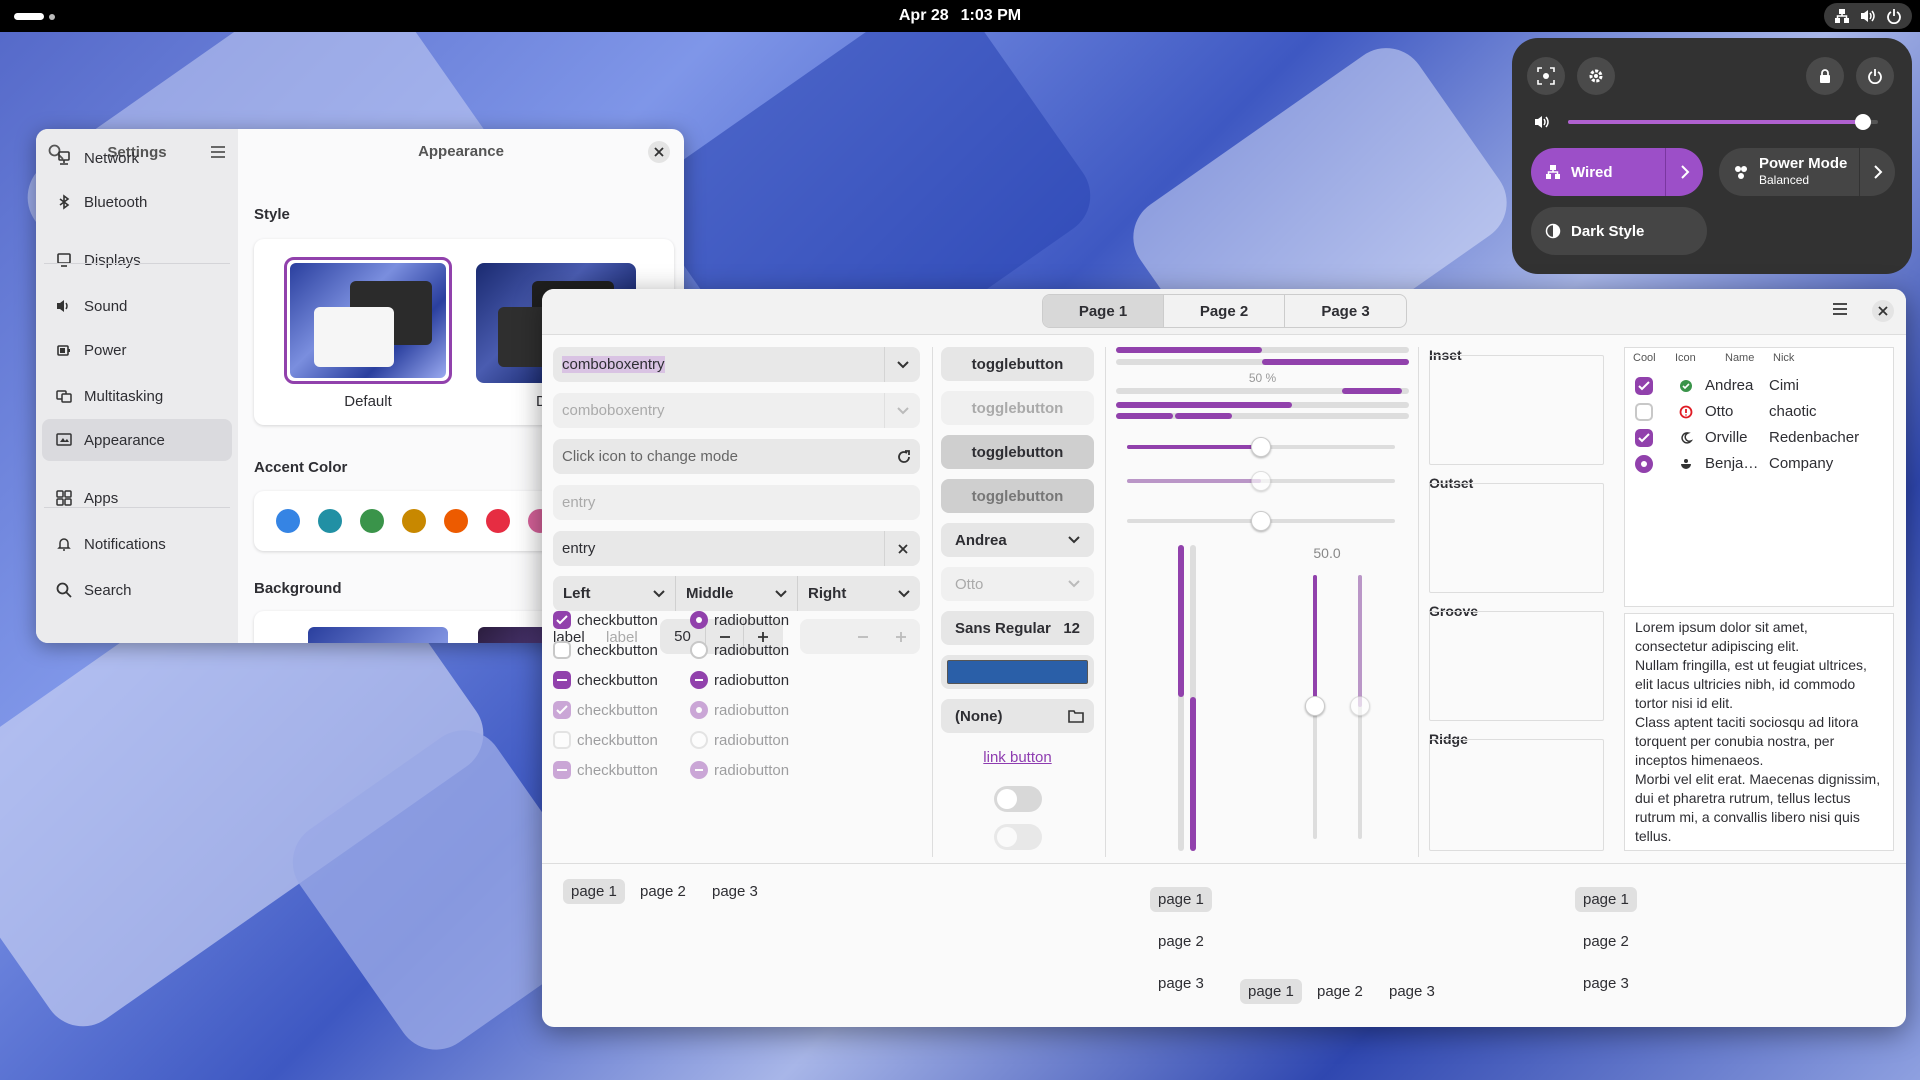 The width and height of the screenshot is (1920, 1080). What do you see at coordinates (1875, 76) in the screenshot?
I see `power-off-button` at bounding box center [1875, 76].